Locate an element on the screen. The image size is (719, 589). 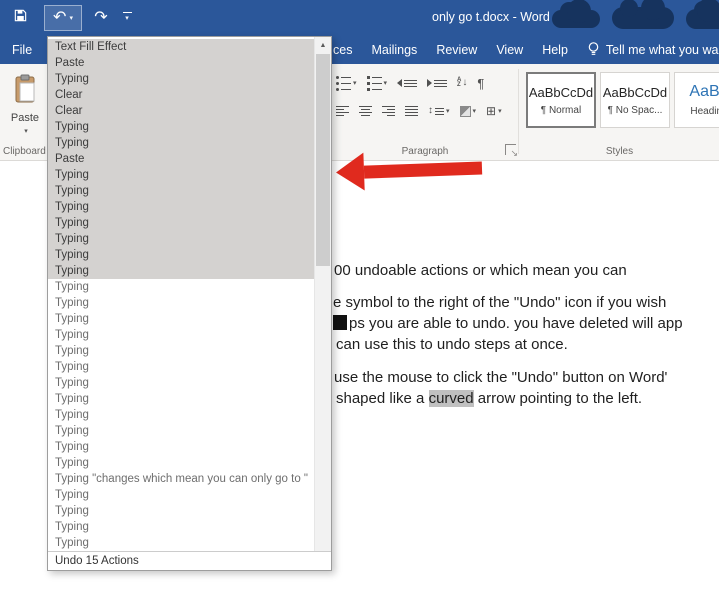
align-center-button is located at coordinates (365, 111).